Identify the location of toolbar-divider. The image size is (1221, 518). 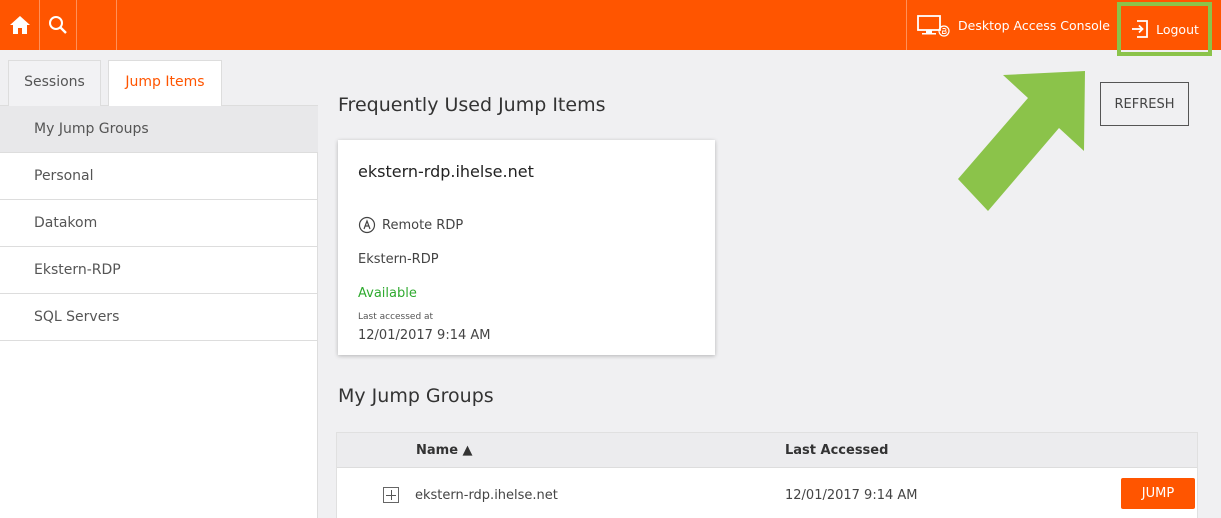
(116, 25).